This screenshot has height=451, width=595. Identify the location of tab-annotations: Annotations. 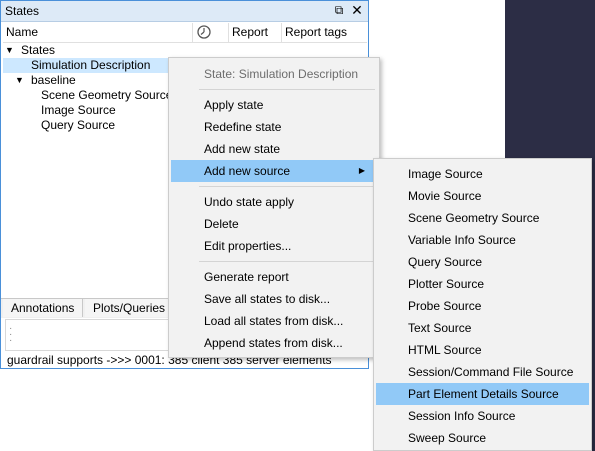
(43, 308).